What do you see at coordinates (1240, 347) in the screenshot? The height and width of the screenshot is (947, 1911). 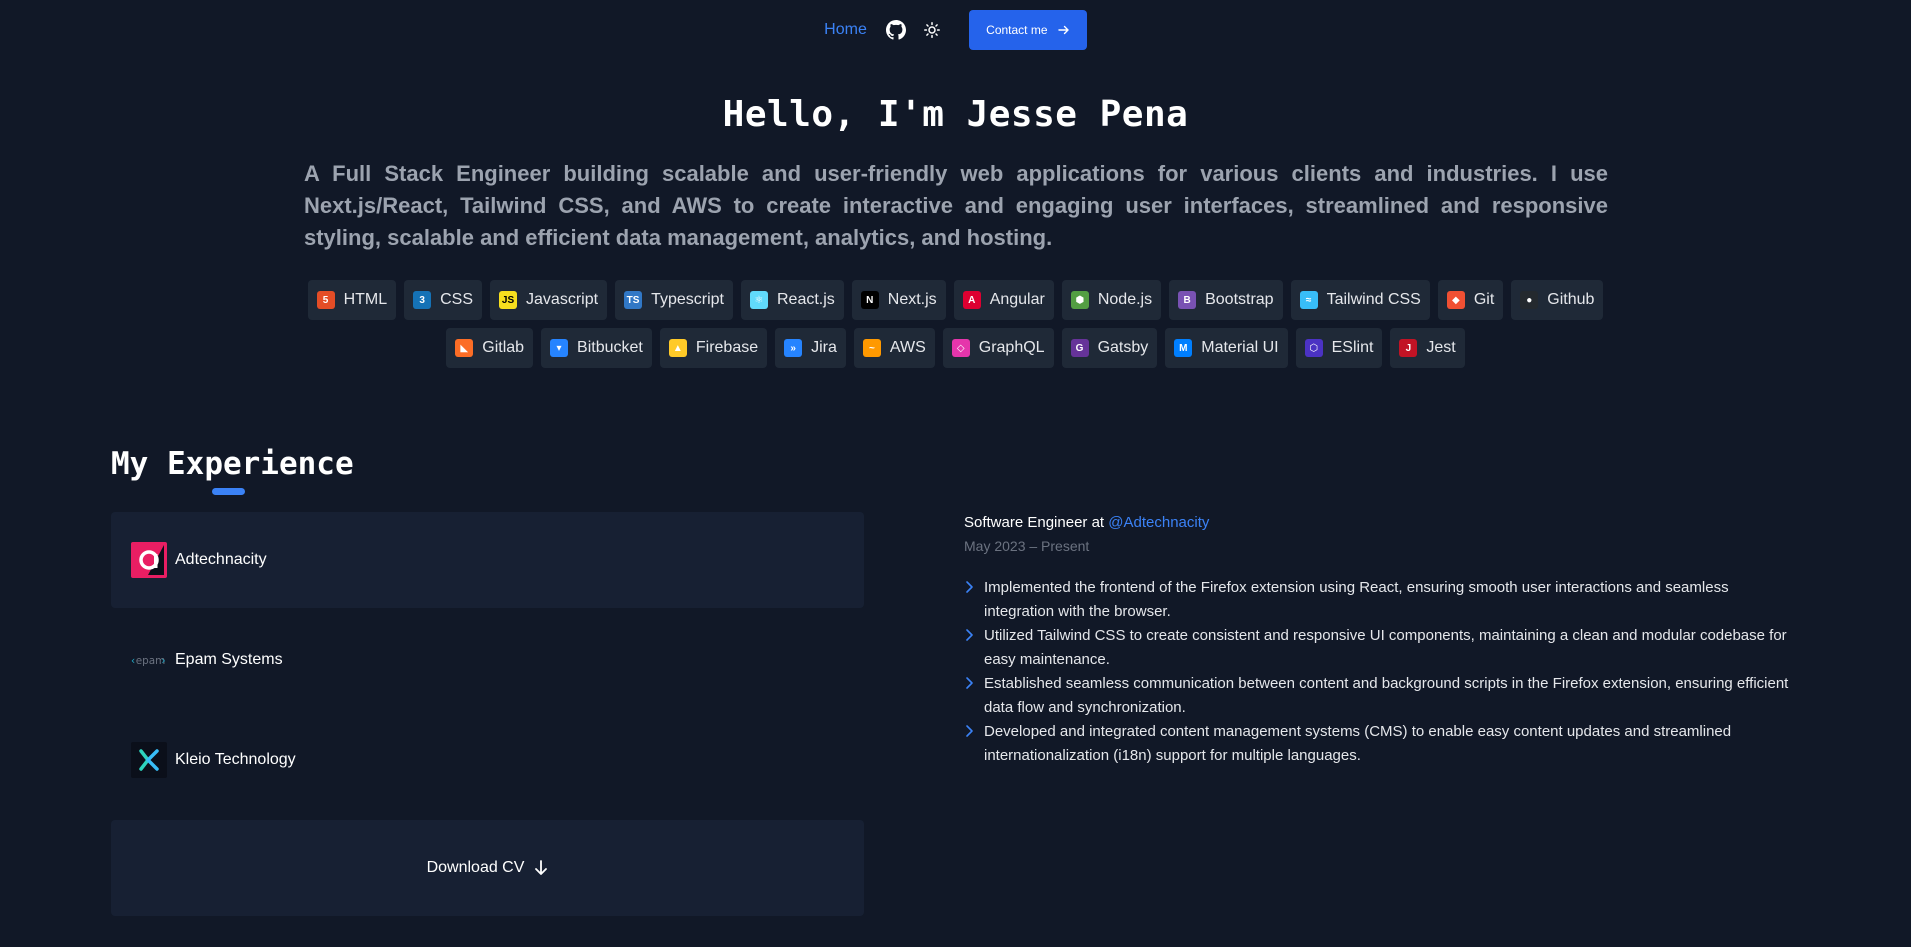 I see `skill-label: Material UI` at bounding box center [1240, 347].